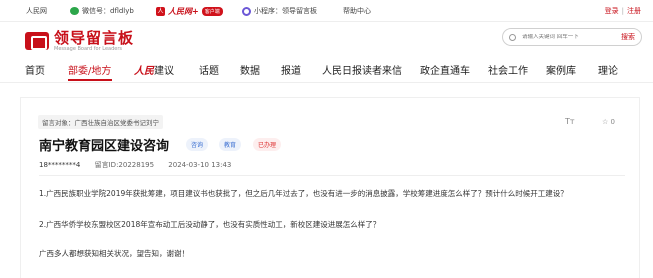  Describe the element at coordinates (100, 122) in the screenshot. I see `message-target: 留言对象：广西壮族自治区党委书记刘宁` at that location.